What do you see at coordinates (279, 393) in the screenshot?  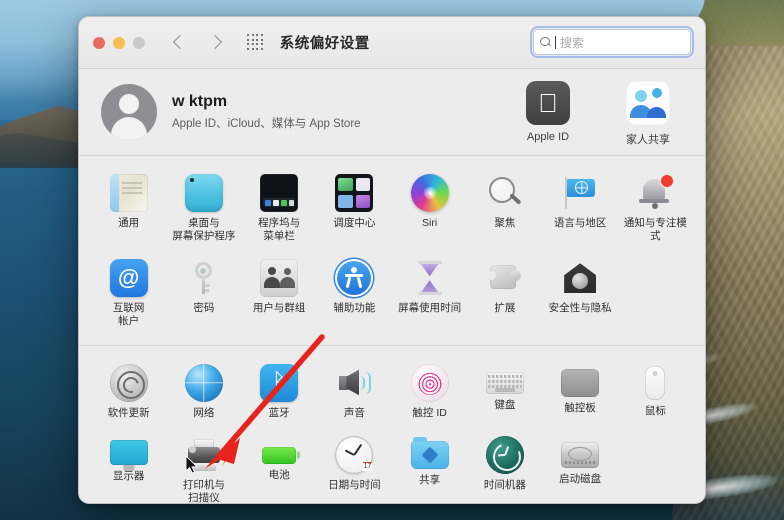 I see `pref-item-bluetooth: ᛒ 蓝牙` at bounding box center [279, 393].